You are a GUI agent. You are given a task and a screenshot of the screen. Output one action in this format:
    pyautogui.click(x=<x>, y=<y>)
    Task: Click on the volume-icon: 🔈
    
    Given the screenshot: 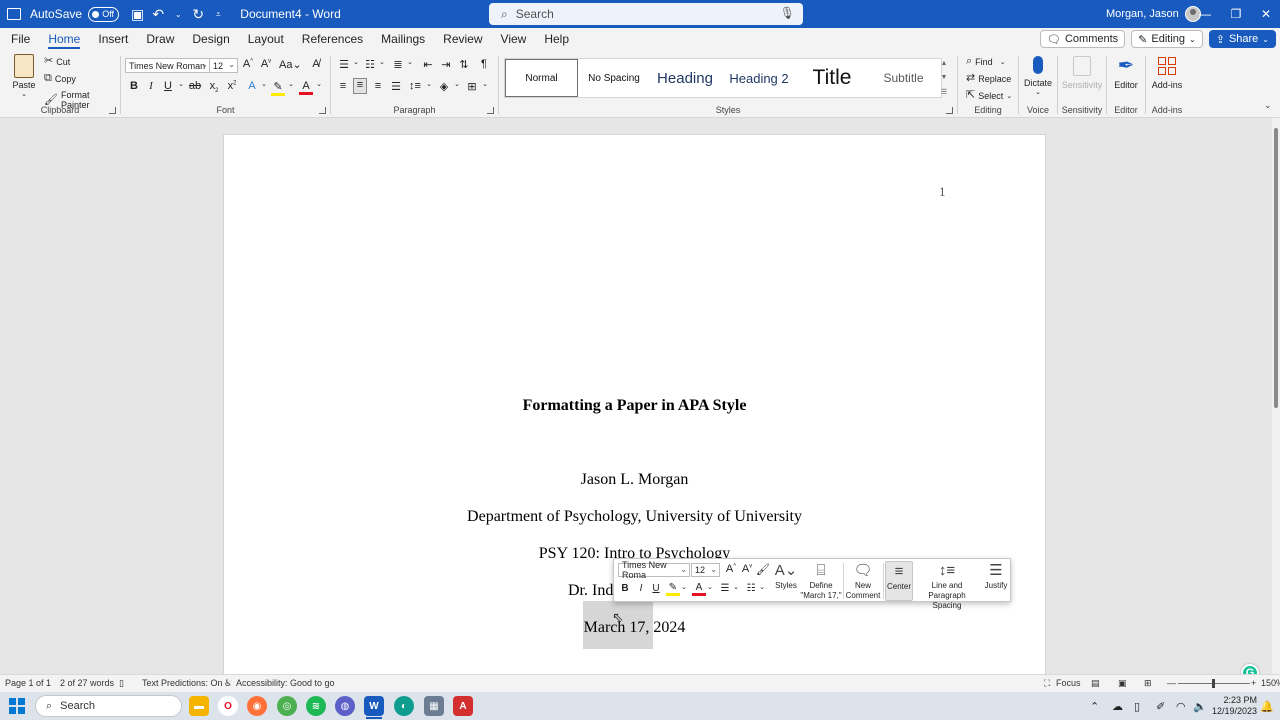 What is the action you would take?
    pyautogui.click(x=1200, y=706)
    